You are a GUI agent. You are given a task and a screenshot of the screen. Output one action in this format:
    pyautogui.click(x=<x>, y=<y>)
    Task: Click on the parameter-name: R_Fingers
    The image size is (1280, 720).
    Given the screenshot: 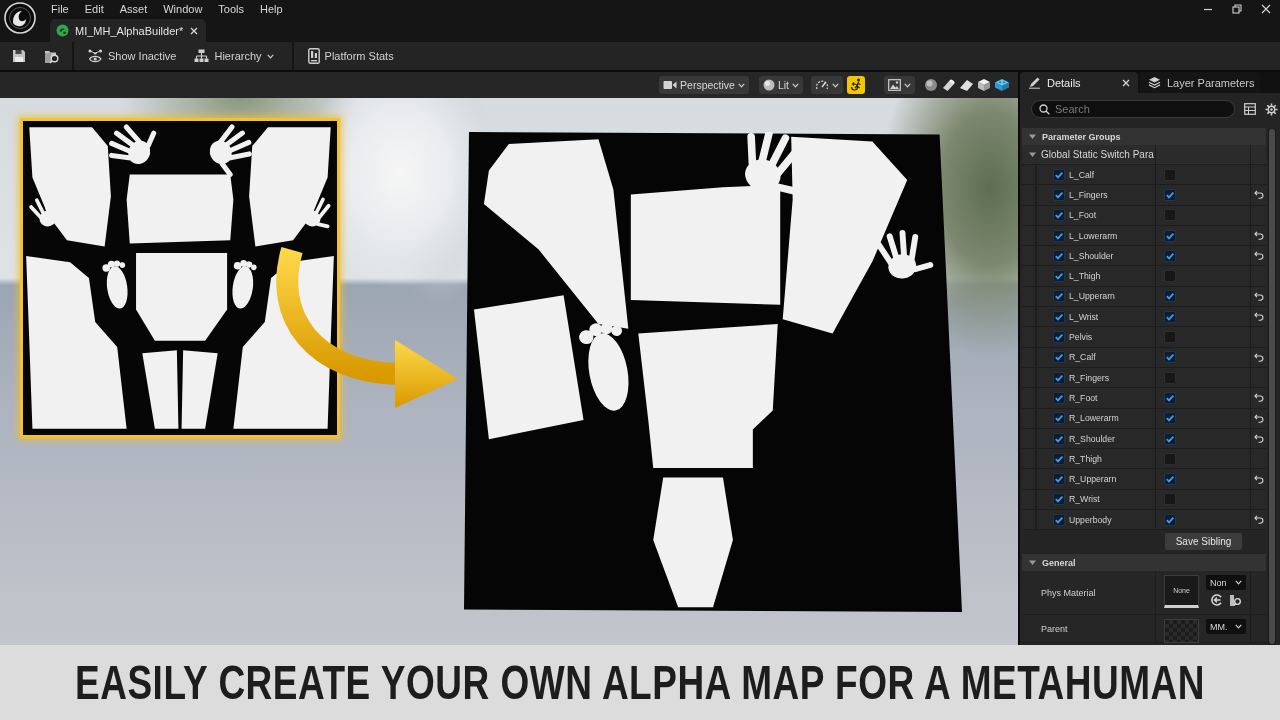 What is the action you would take?
    pyautogui.click(x=1089, y=377)
    